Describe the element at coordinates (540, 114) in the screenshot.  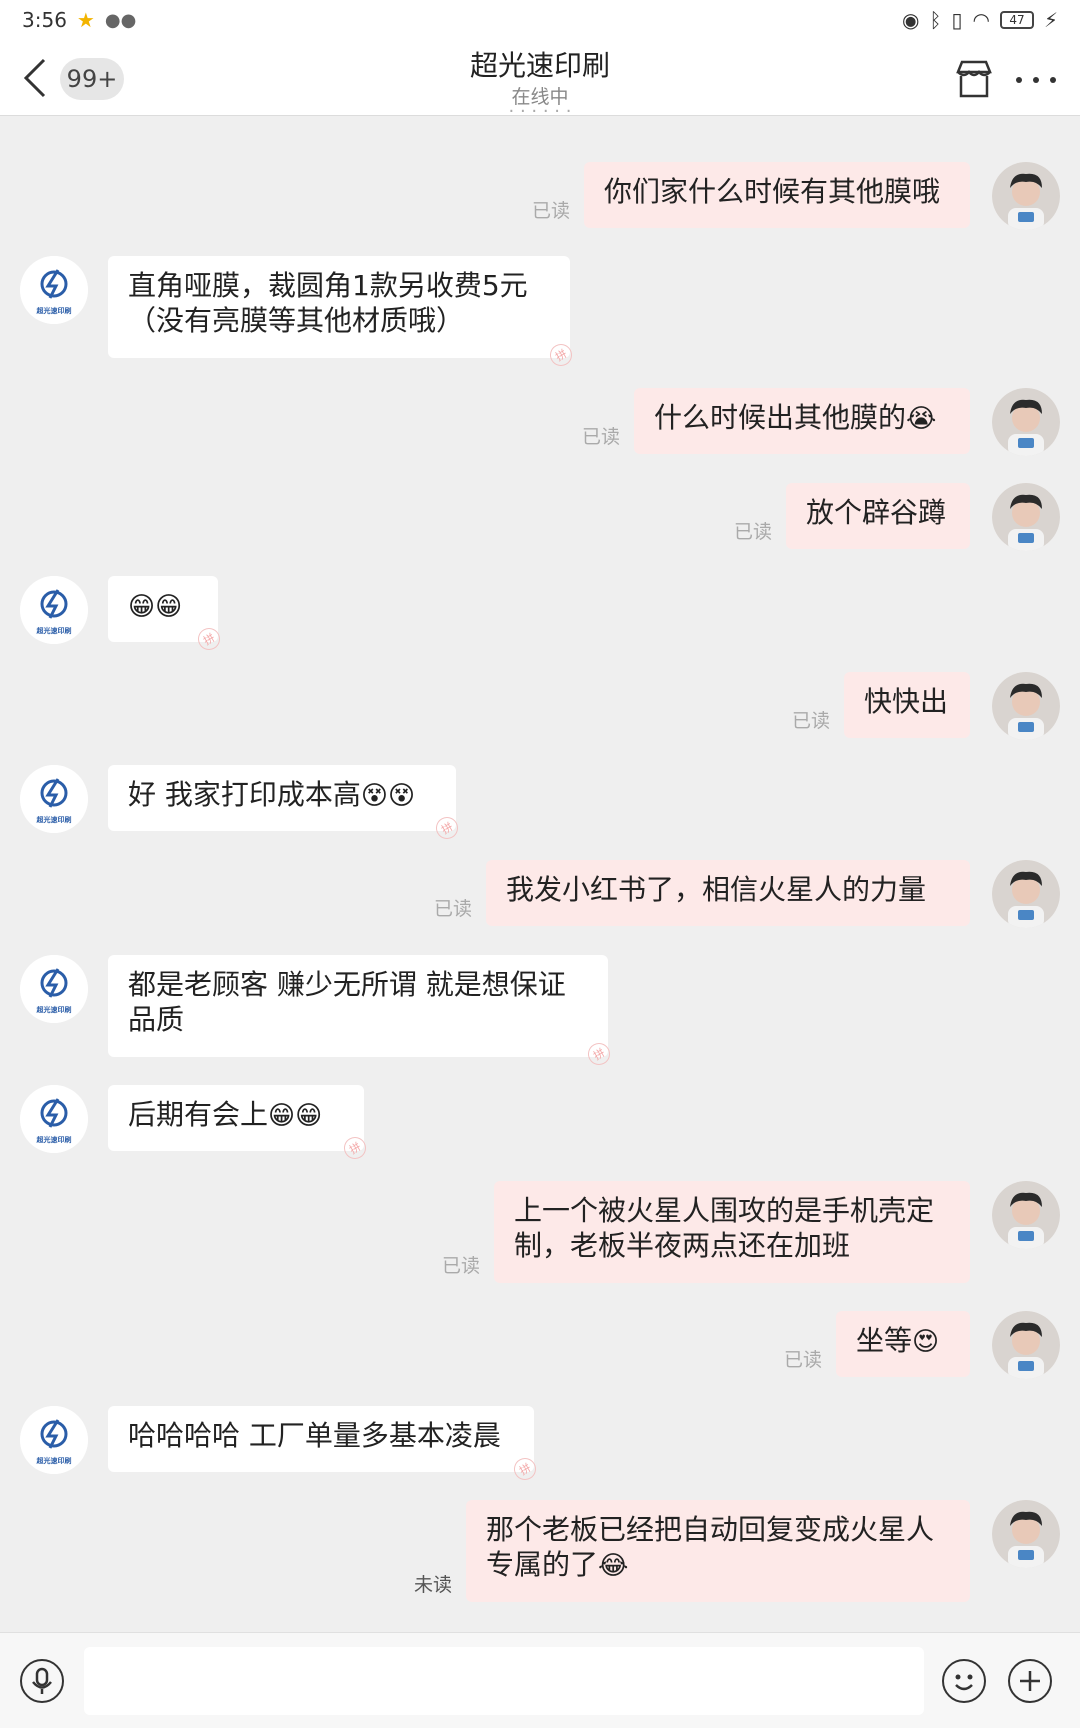
I see `clipped-timestamp: · · · · · ·` at that location.